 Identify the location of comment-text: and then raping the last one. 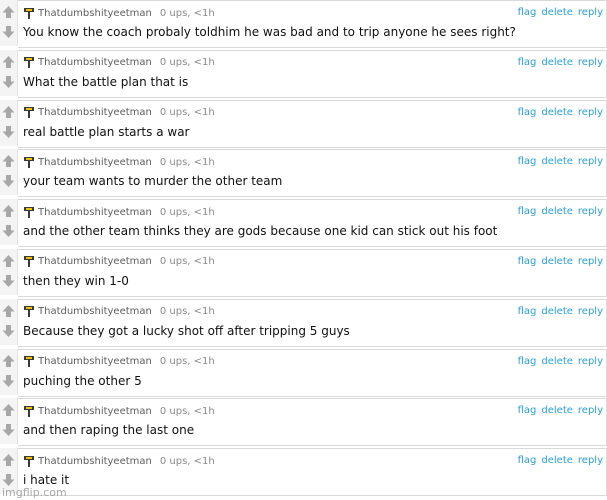
(109, 430).